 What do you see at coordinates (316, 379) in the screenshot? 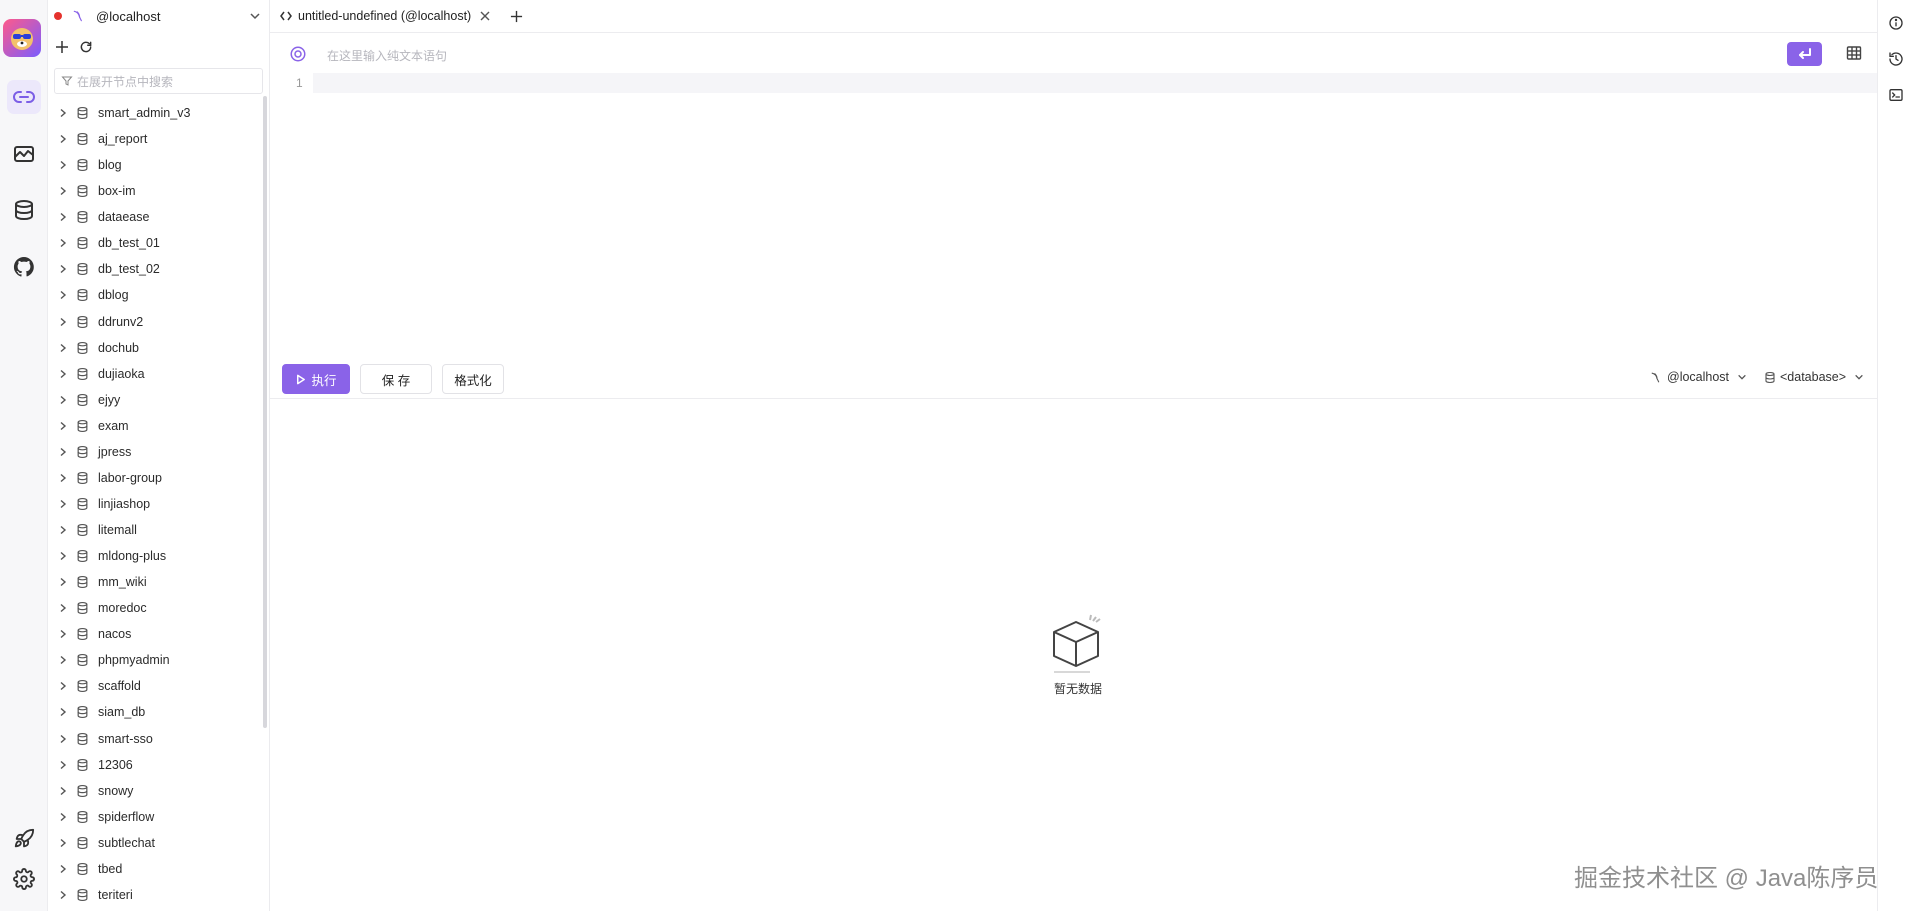
I see `execute-button: 执行` at bounding box center [316, 379].